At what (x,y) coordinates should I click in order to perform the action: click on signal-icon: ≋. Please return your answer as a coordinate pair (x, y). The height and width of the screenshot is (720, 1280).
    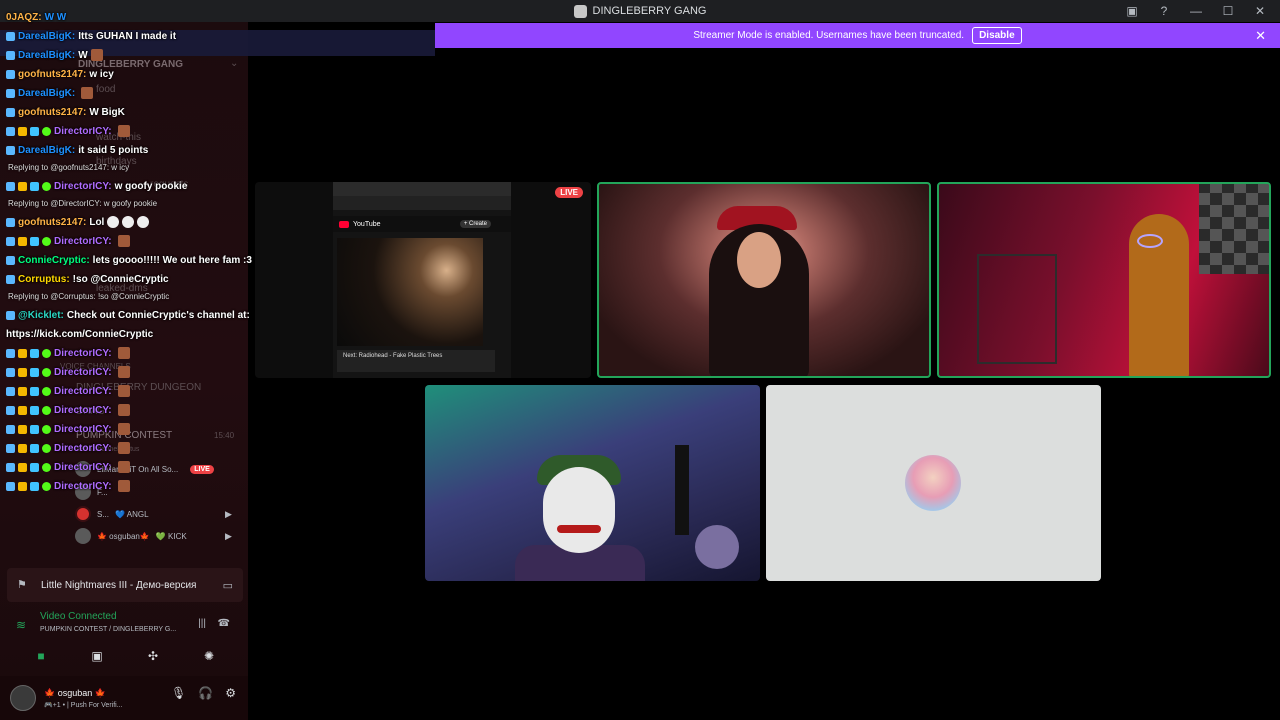
    Looking at the image, I should click on (21, 625).